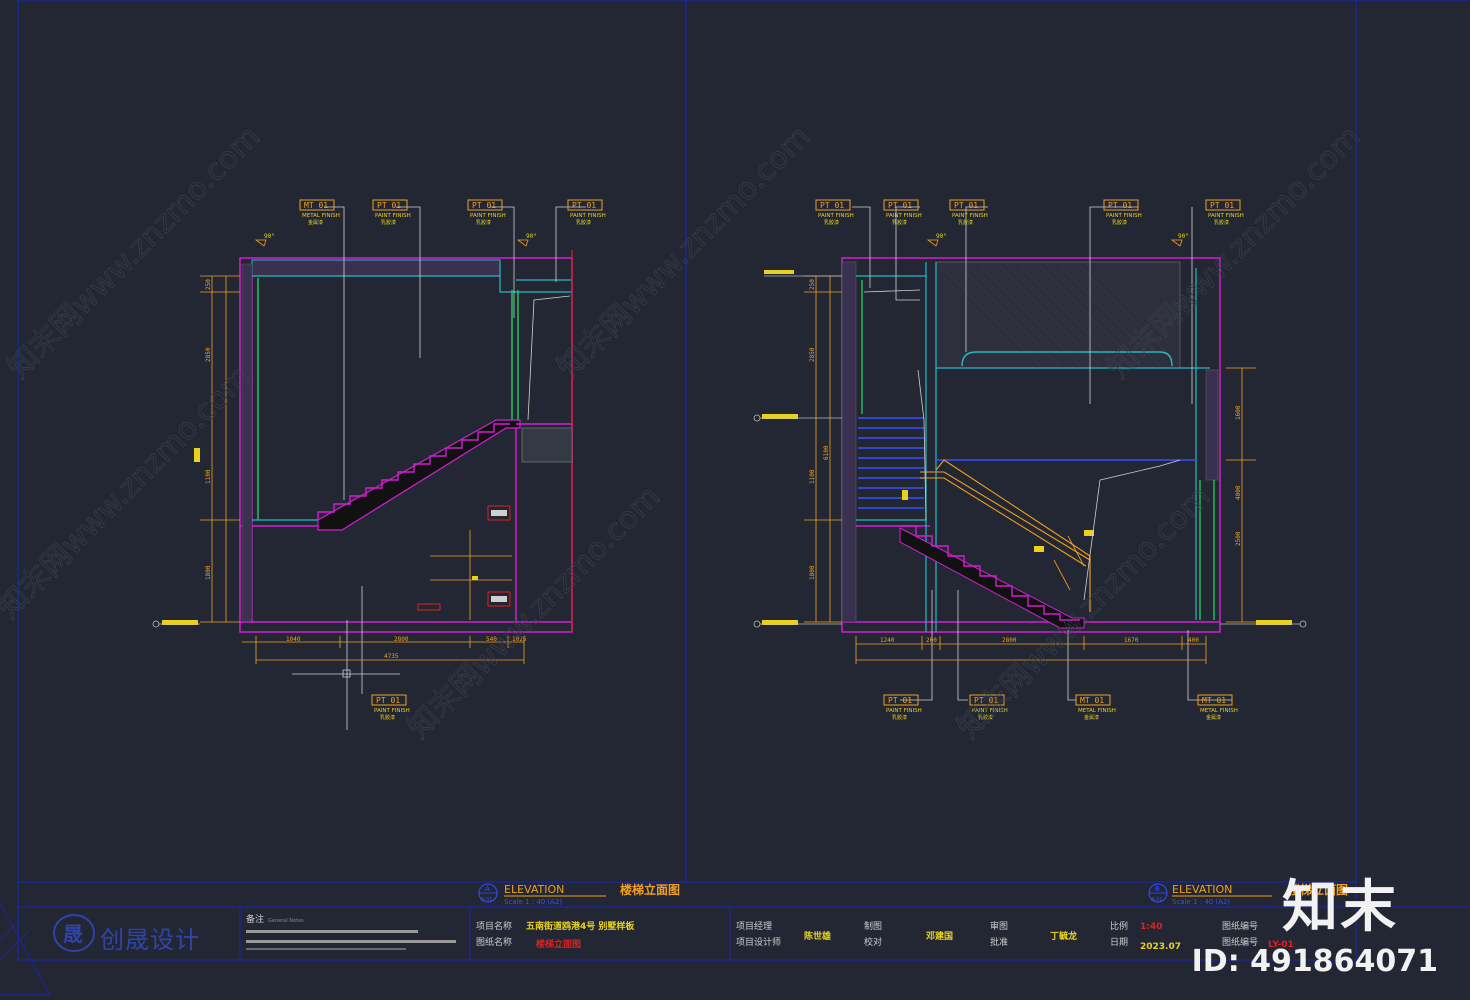 The image size is (1470, 1000). Describe the element at coordinates (255, 919) in the screenshot. I see `svg-text: 备注` at that location.